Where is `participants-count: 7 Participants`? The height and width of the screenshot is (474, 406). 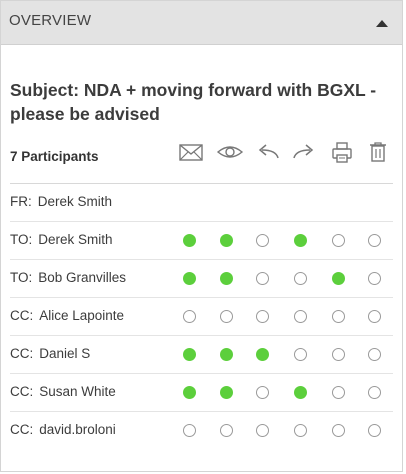
participants-count: 7 Participants is located at coordinates (54, 156).